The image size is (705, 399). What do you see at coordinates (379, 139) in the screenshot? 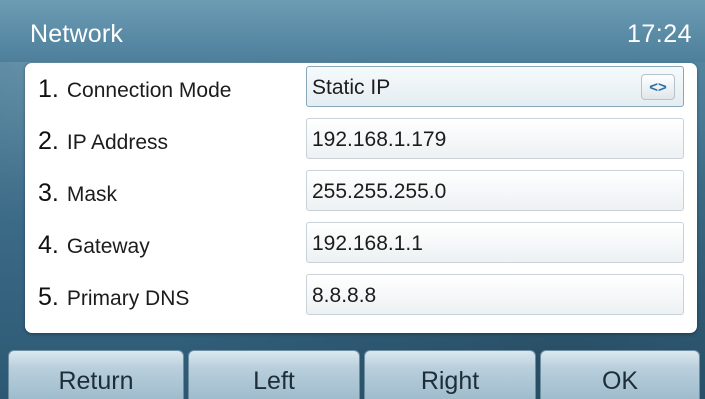
I see `ip-address-value: 192.168.1.179` at bounding box center [379, 139].